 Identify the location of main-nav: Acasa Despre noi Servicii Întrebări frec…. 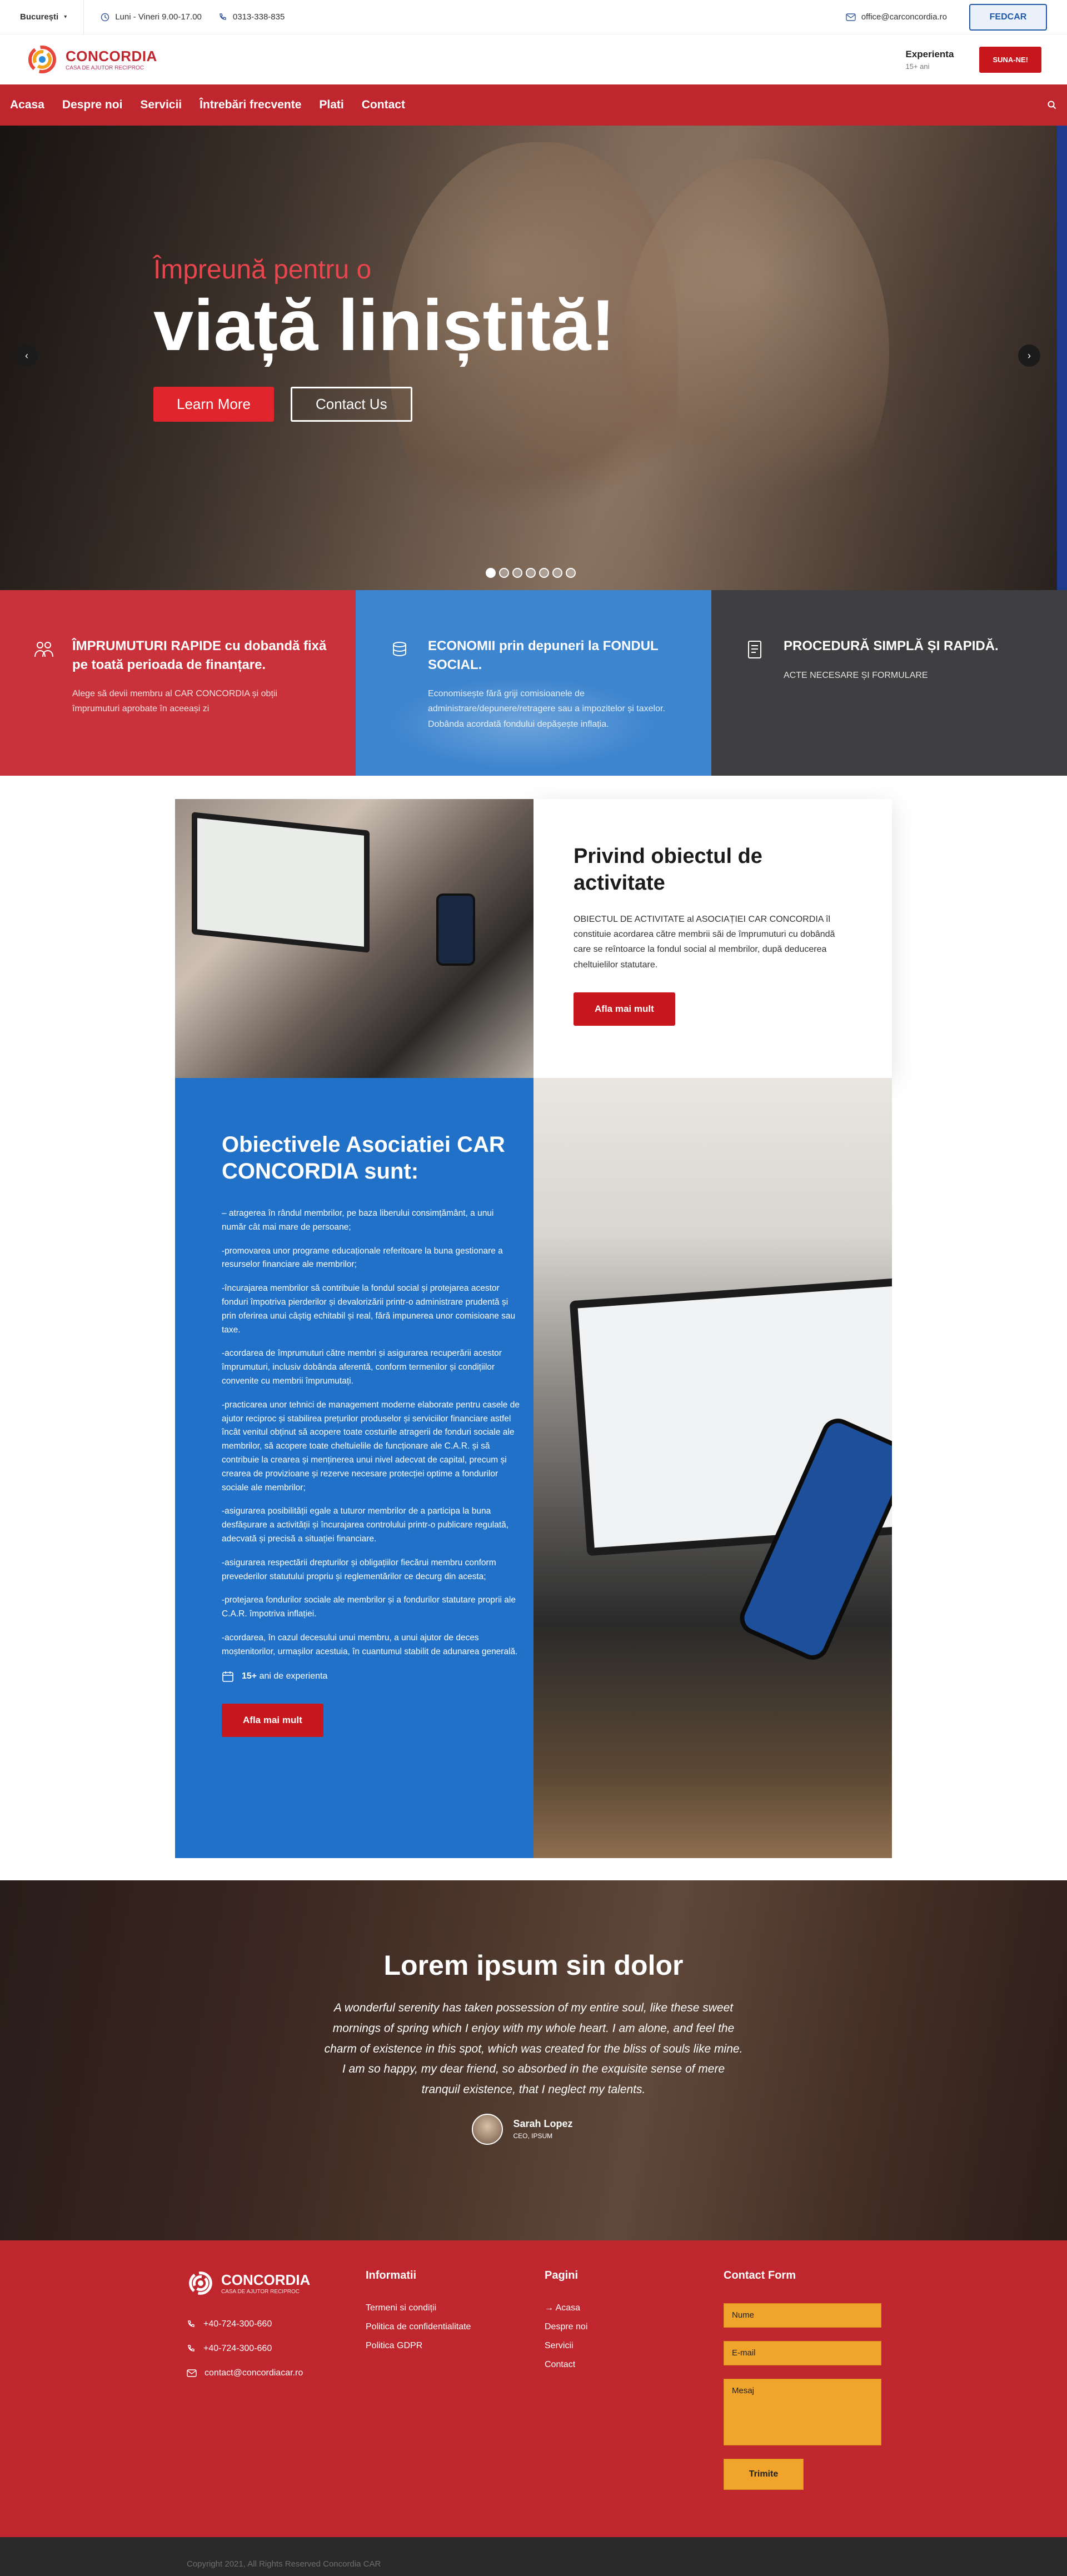
(533, 105).